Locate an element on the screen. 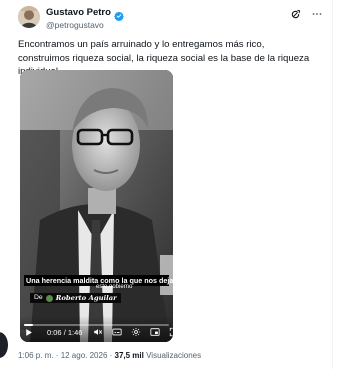  tweet-time: 1:06 p. m. is located at coordinates (36, 355).